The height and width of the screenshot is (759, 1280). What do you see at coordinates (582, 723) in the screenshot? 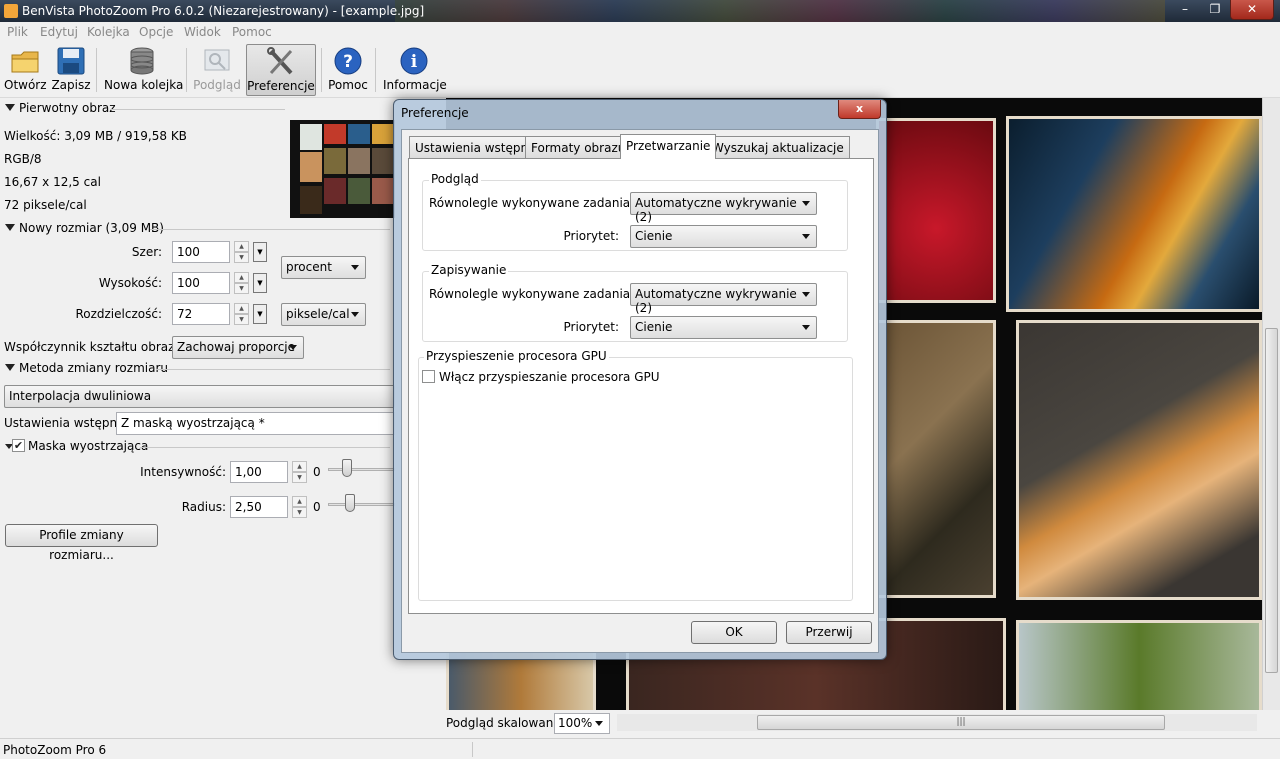
I see `zoom-select: 100%` at bounding box center [582, 723].